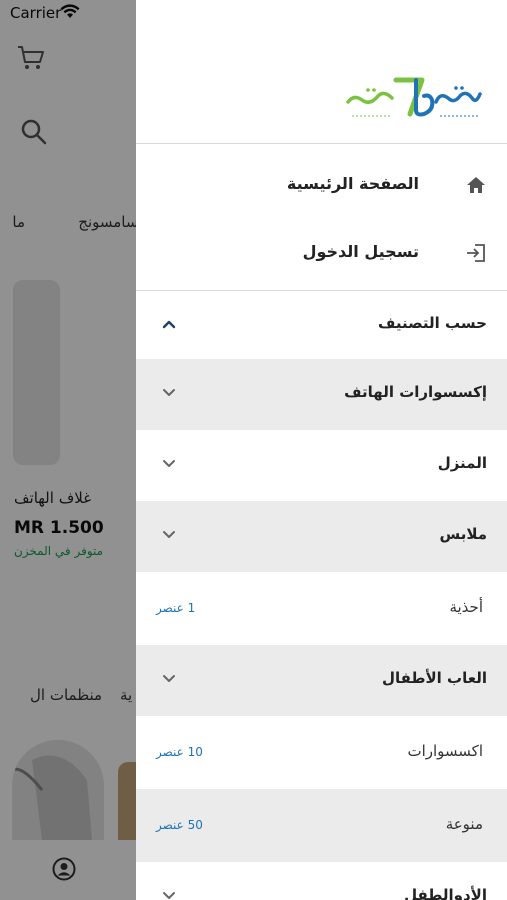 Image resolution: width=507 pixels, height=900 pixels. I want to click on category-label: أحذية, so click(466, 607).